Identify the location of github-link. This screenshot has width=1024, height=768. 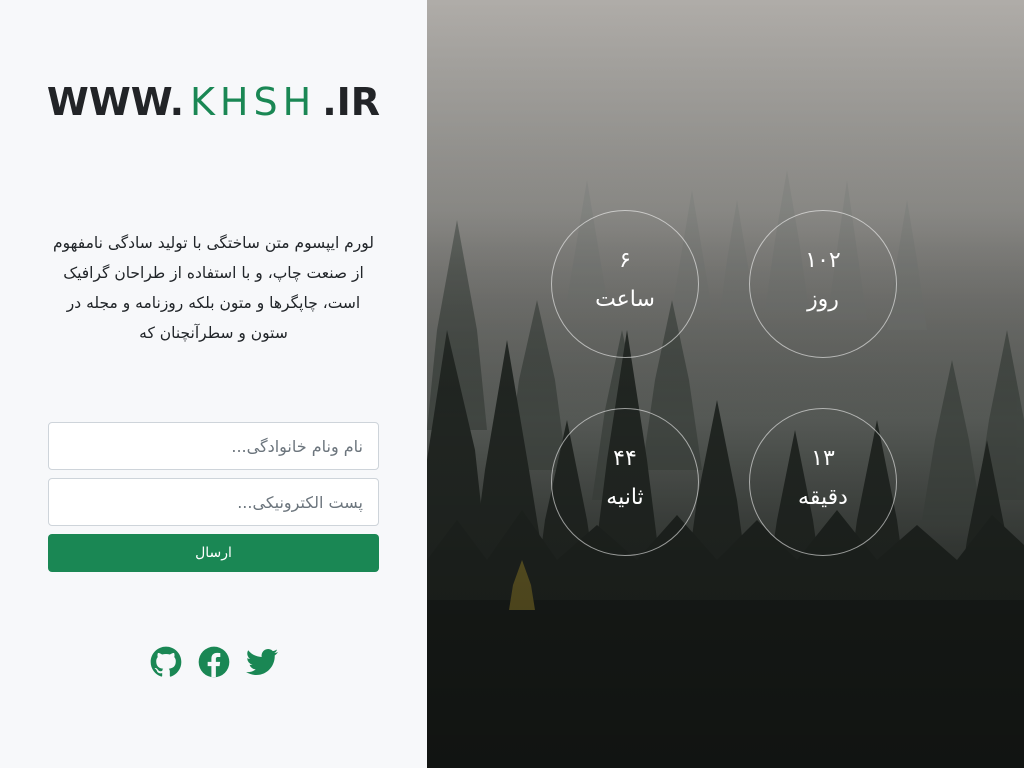
(166, 662).